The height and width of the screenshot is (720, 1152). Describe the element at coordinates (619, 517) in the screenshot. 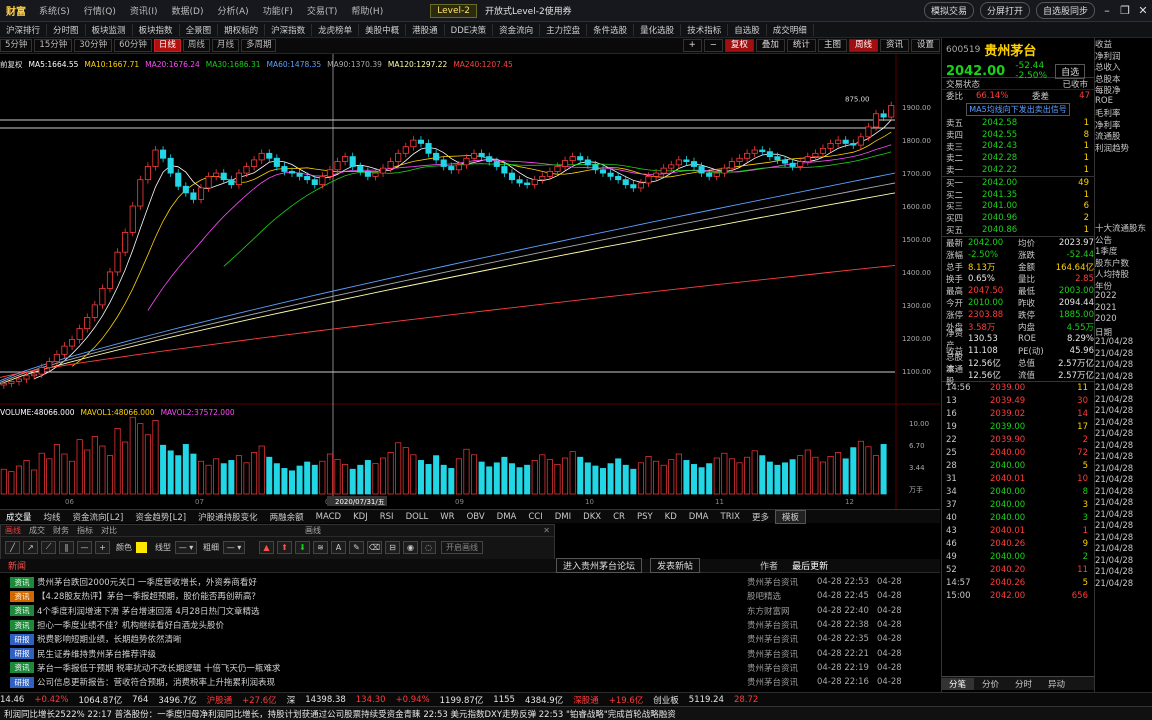

I see `indicator-tab: CR` at that location.